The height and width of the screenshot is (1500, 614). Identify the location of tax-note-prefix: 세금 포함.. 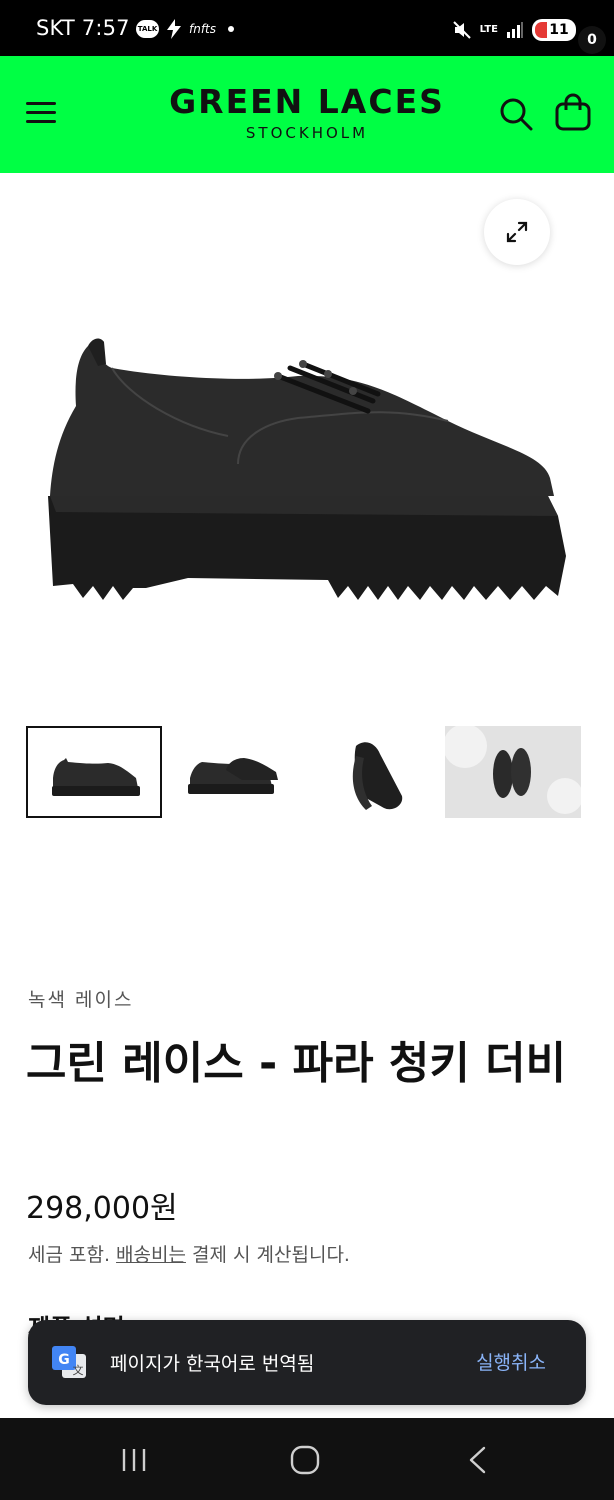
(72, 1255).